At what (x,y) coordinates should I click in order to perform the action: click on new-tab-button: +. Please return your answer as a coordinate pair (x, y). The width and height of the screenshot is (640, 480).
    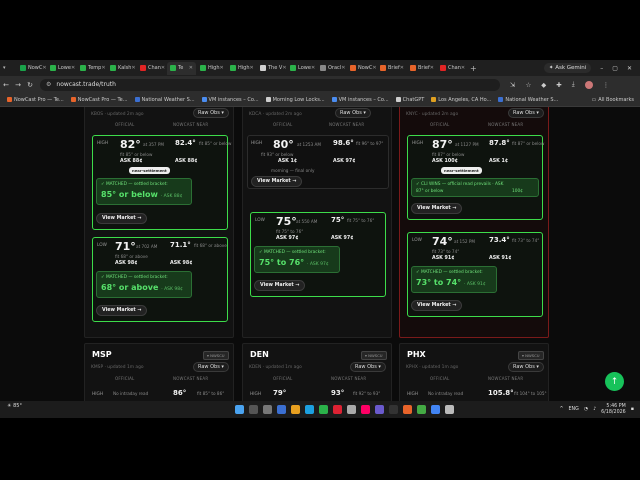
    Looking at the image, I should click on (473, 68).